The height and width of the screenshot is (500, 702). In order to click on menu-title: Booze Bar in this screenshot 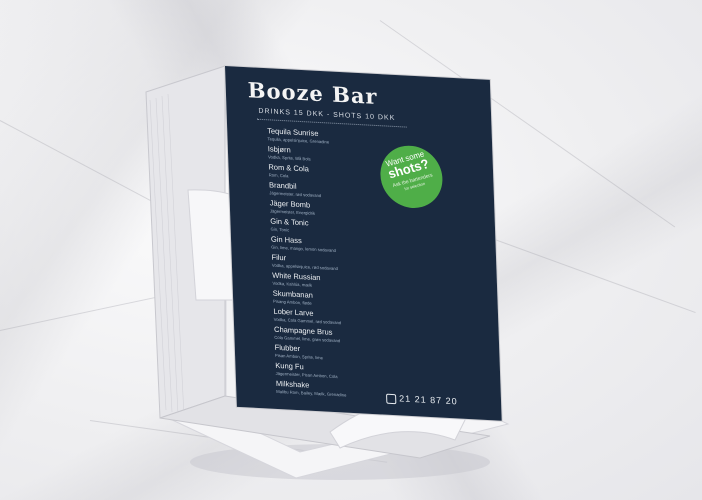, I will do `click(312, 93)`.